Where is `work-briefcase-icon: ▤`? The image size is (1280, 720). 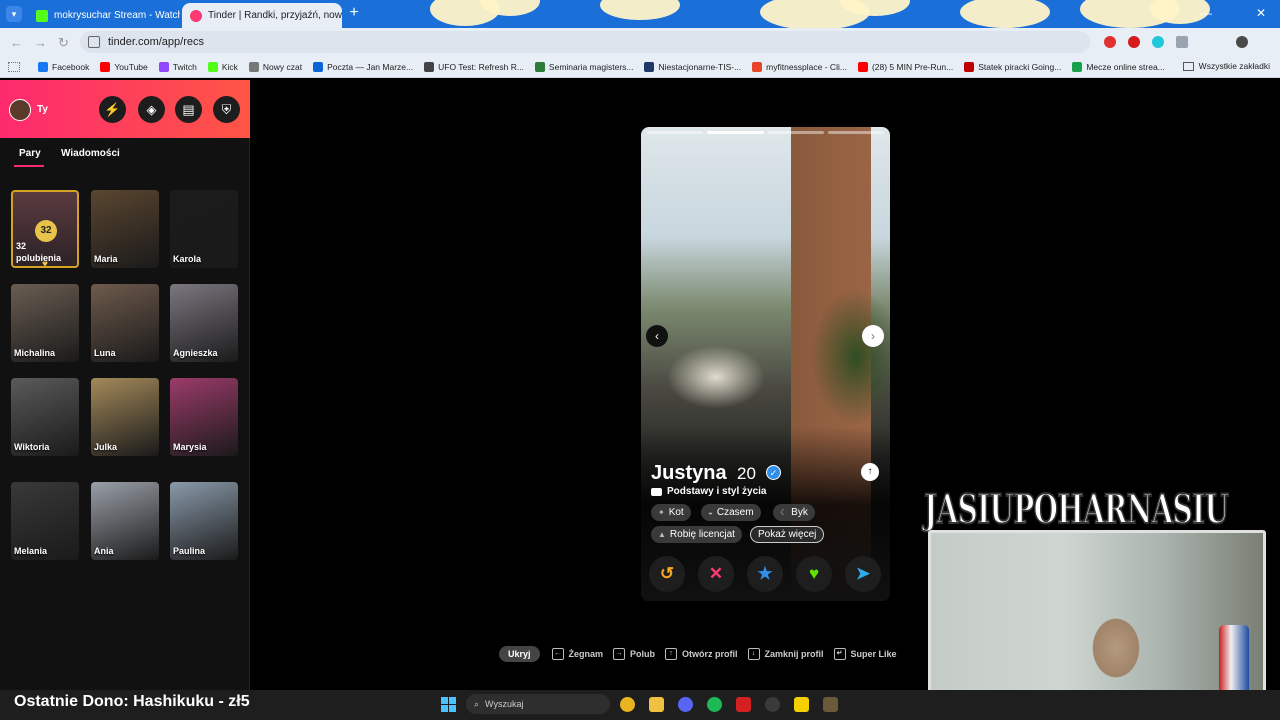 work-briefcase-icon: ▤ is located at coordinates (188, 109).